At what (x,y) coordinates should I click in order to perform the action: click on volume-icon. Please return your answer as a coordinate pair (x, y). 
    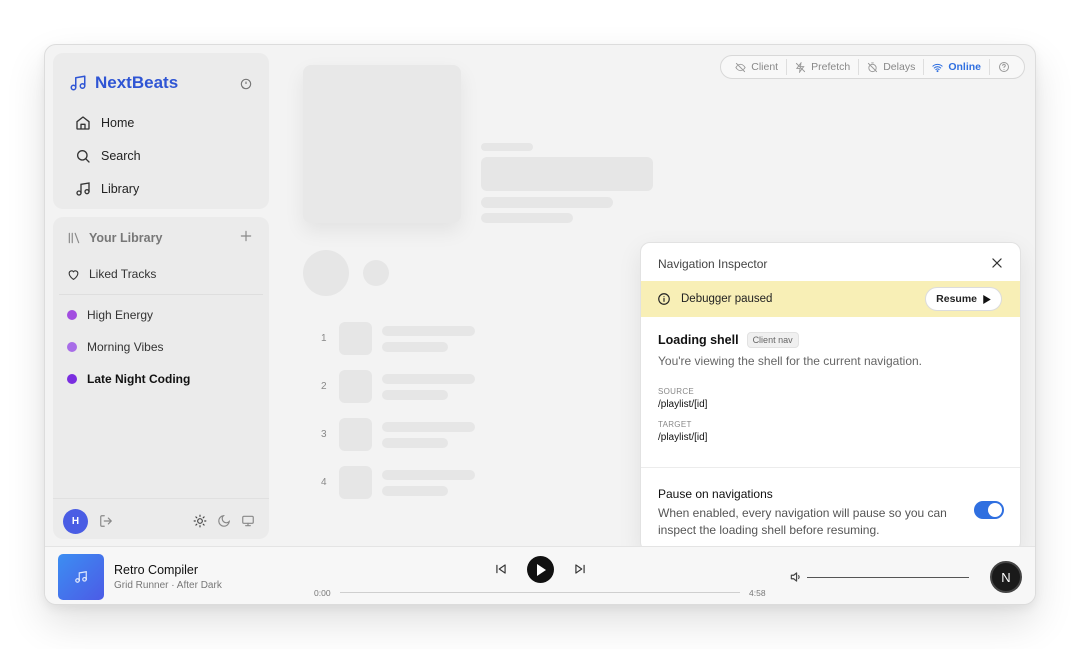
    Looking at the image, I should click on (796, 577).